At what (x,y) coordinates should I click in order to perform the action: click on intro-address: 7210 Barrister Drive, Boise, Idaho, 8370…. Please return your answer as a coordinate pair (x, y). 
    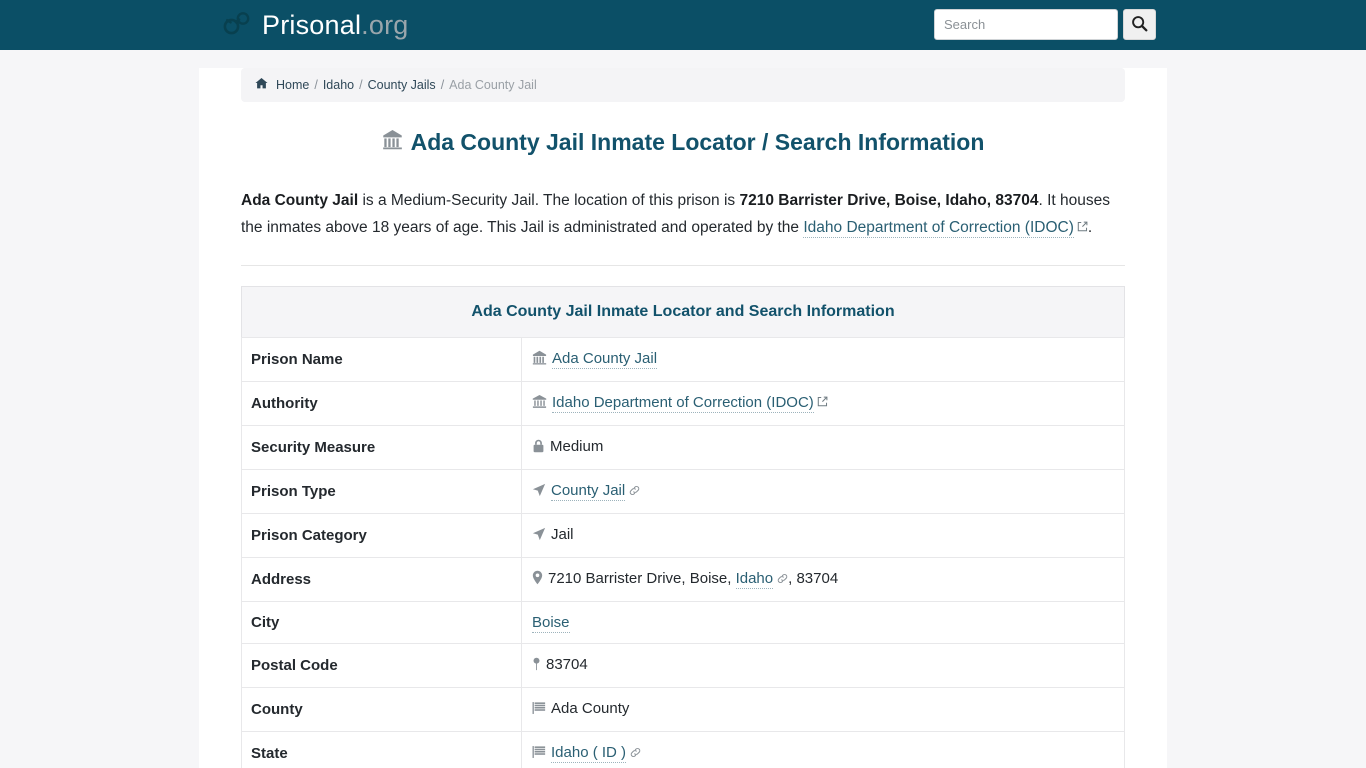
    Looking at the image, I should click on (889, 200).